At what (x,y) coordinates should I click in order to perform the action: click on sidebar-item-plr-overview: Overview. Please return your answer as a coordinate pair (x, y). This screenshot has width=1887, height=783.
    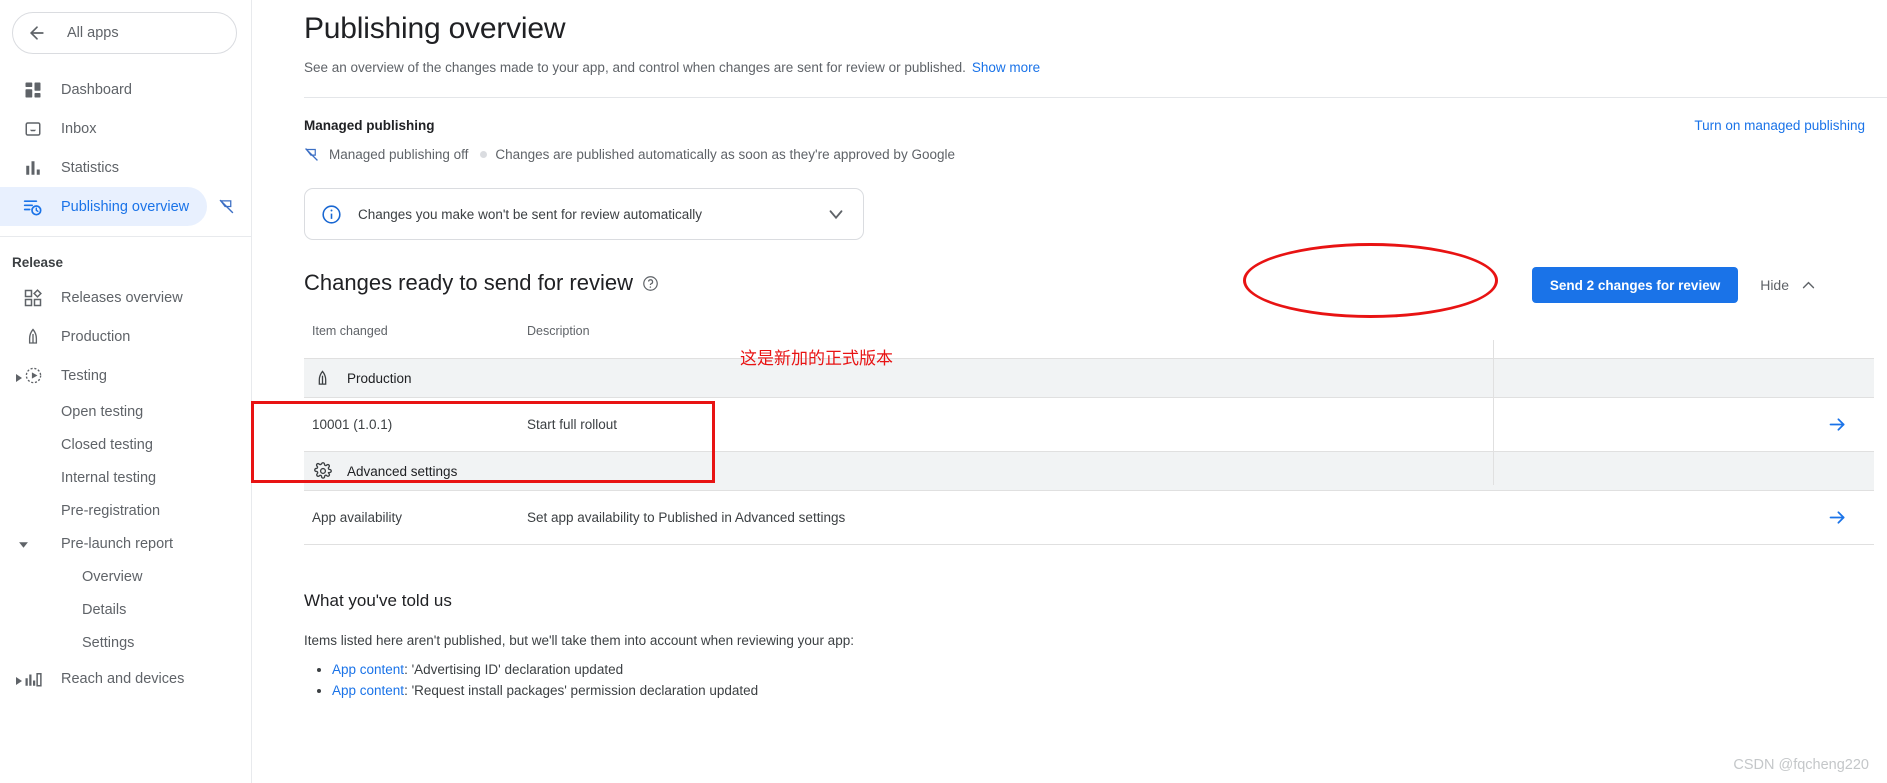
    Looking at the image, I should click on (125, 576).